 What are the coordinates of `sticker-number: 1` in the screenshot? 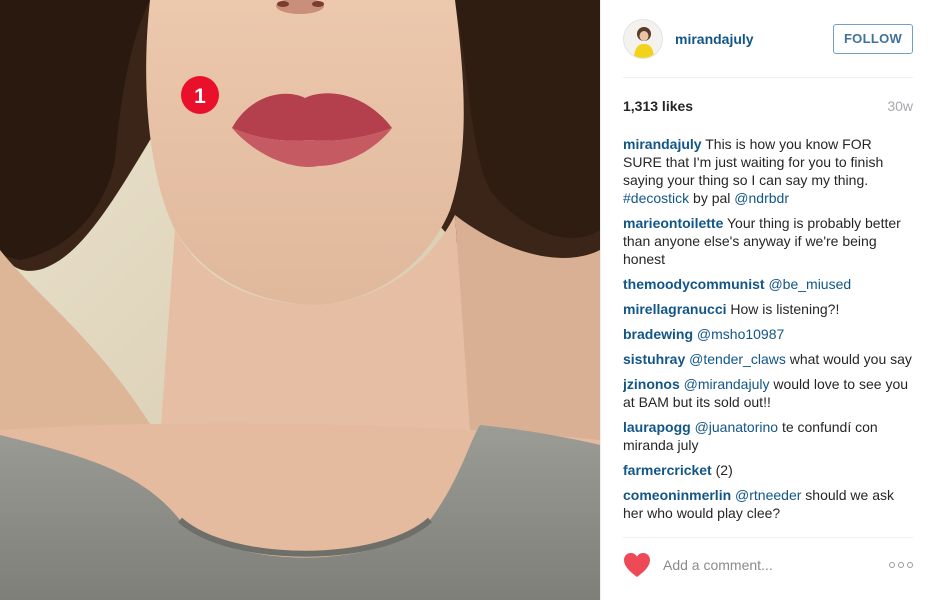 It's located at (200, 96).